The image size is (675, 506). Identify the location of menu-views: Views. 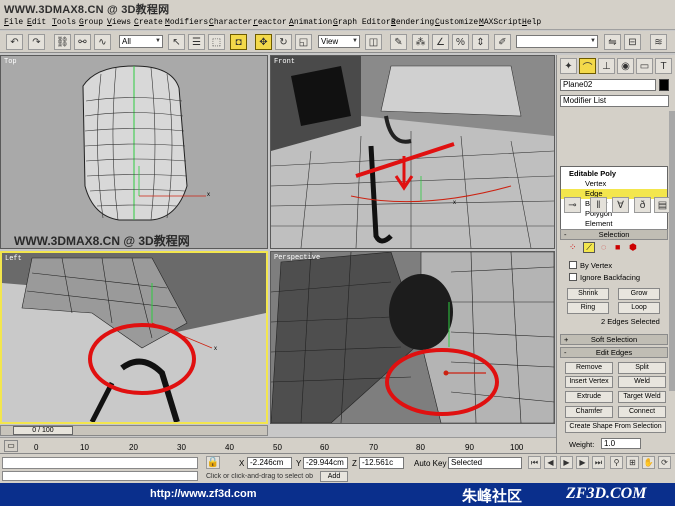
(119, 22).